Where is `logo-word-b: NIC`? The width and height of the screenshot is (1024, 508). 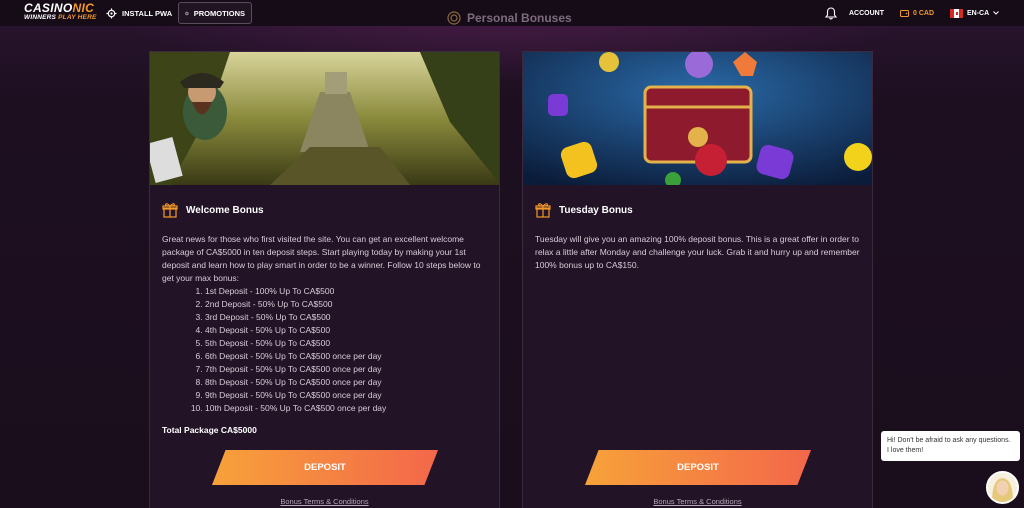
logo-word-b: NIC is located at coordinates (83, 8).